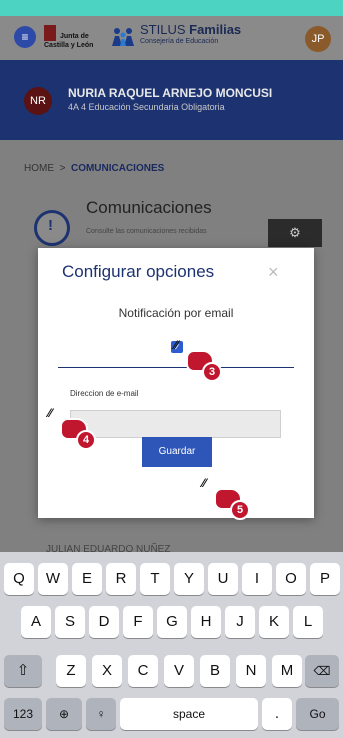 The image size is (343, 738). I want to click on key-t: T, so click(155, 579).